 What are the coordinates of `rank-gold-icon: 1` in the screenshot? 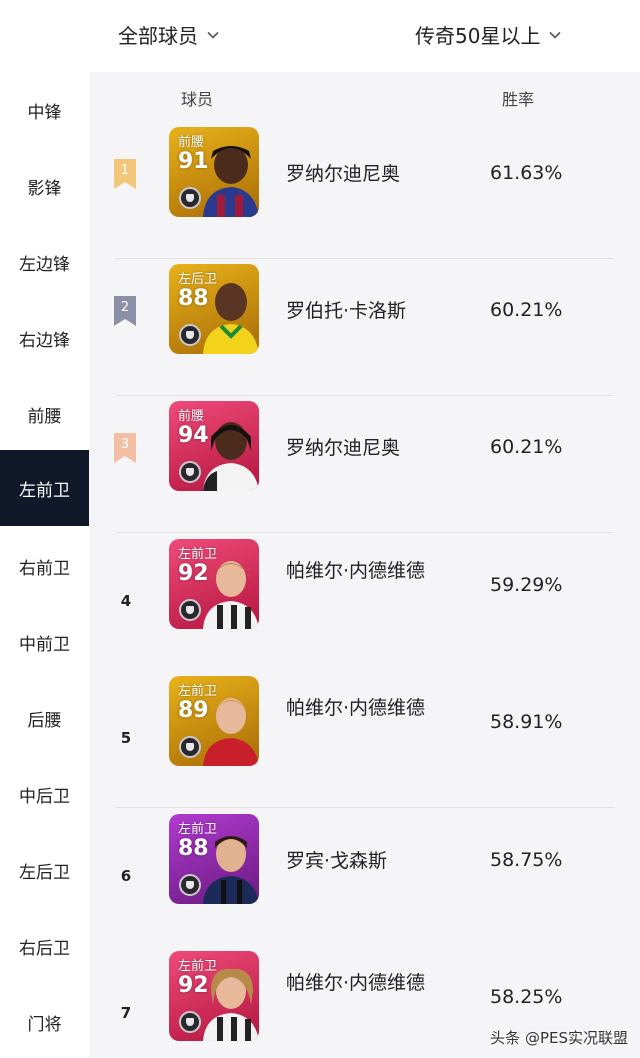 It's located at (125, 174).